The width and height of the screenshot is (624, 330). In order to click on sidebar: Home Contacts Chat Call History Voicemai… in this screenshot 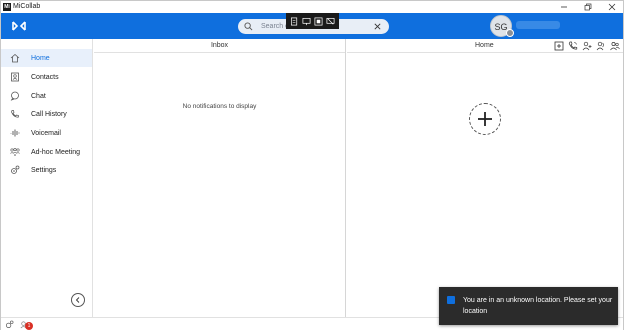, I will do `click(47, 178)`.